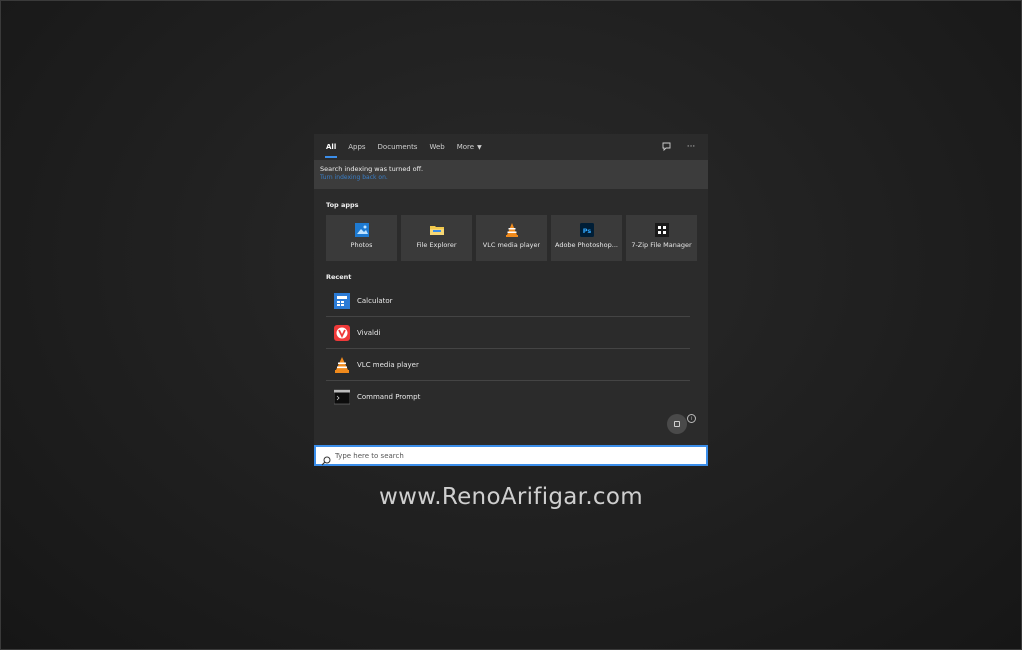 This screenshot has width=1022, height=650. What do you see at coordinates (667, 147) in the screenshot?
I see `feedback-icon` at bounding box center [667, 147].